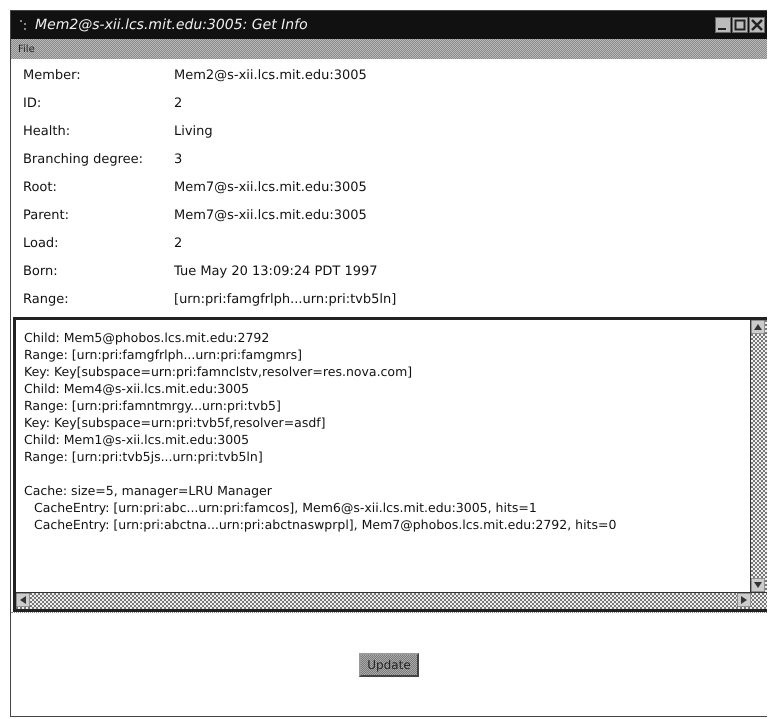  I want to click on field-label: Parent:, so click(46, 215).